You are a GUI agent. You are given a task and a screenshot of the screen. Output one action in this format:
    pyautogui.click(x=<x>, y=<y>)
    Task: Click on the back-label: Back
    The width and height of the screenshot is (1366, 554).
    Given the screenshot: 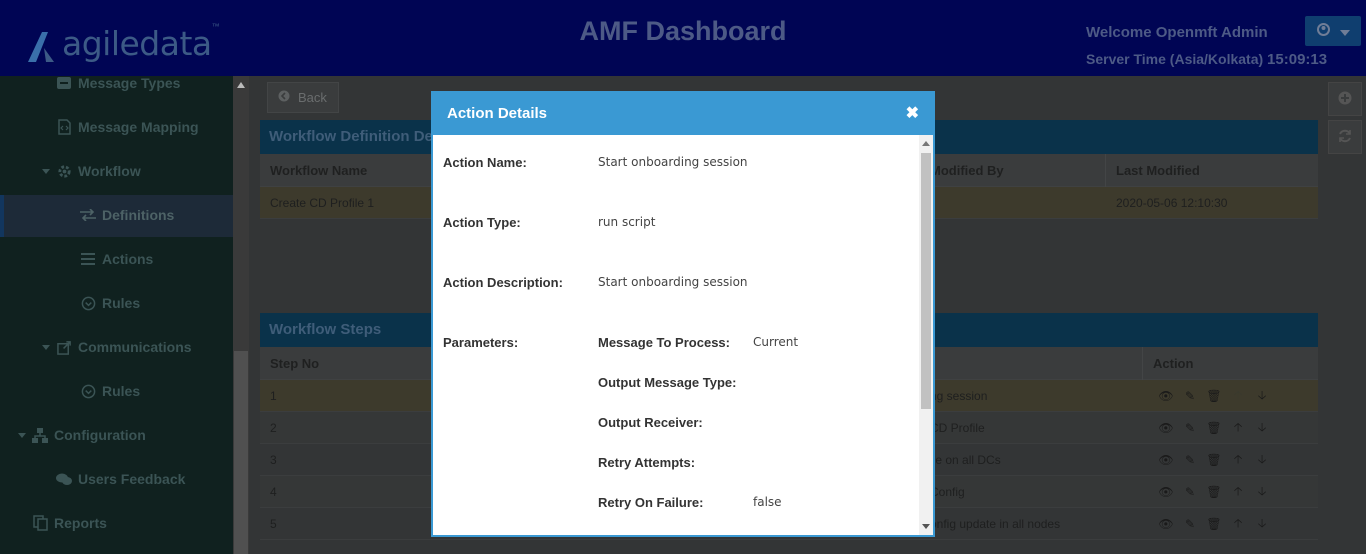 What is the action you would take?
    pyautogui.click(x=312, y=97)
    